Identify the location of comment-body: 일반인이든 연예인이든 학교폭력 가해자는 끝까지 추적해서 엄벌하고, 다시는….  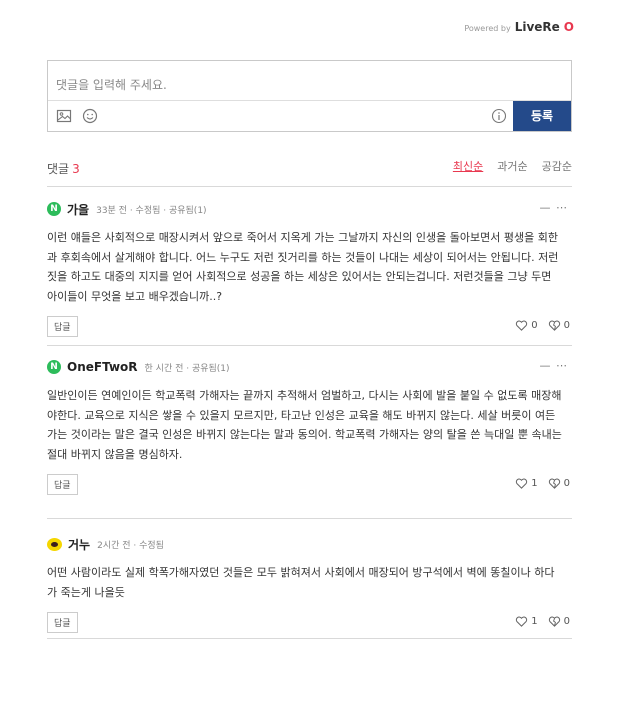
(304, 425).